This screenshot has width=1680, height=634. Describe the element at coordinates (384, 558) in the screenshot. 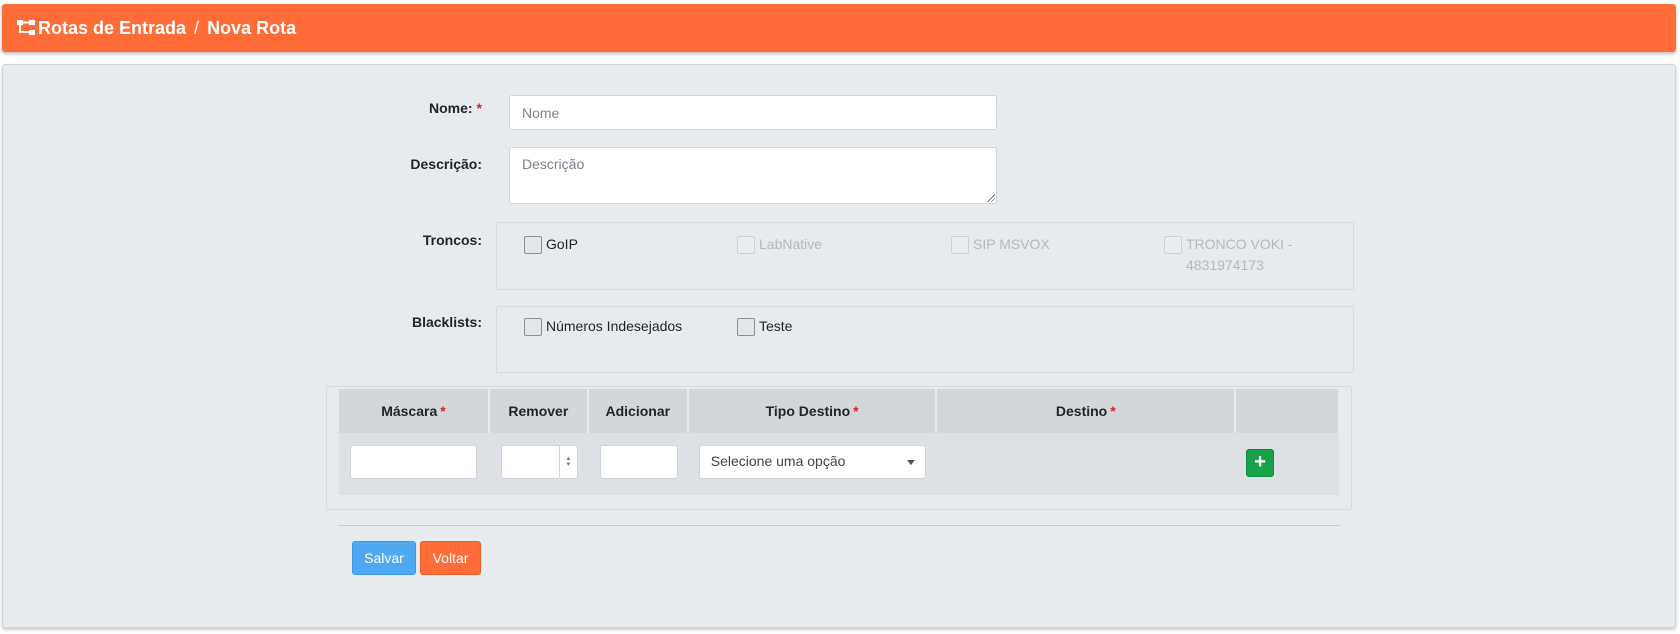

I see `save-button: Salvar` at that location.